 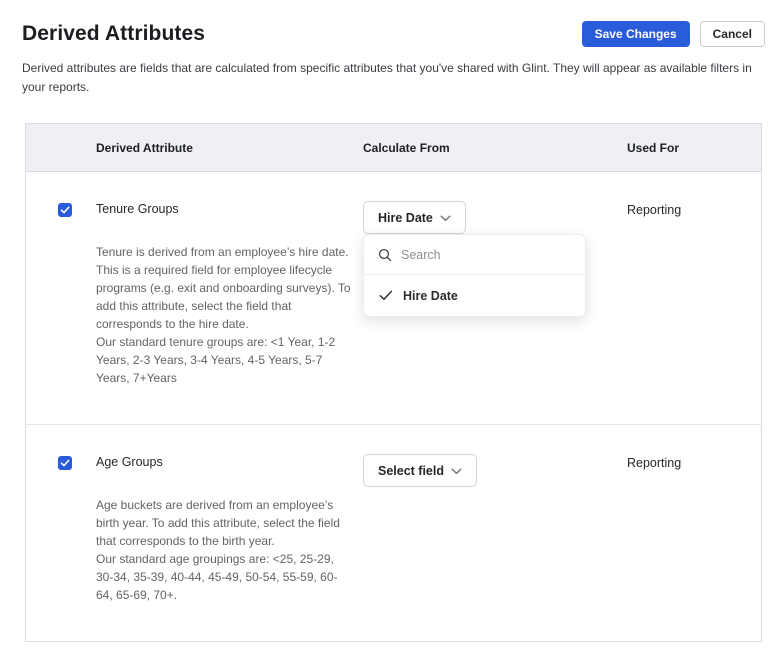 What do you see at coordinates (635, 34) in the screenshot?
I see `save-changes-button: Save Changes` at bounding box center [635, 34].